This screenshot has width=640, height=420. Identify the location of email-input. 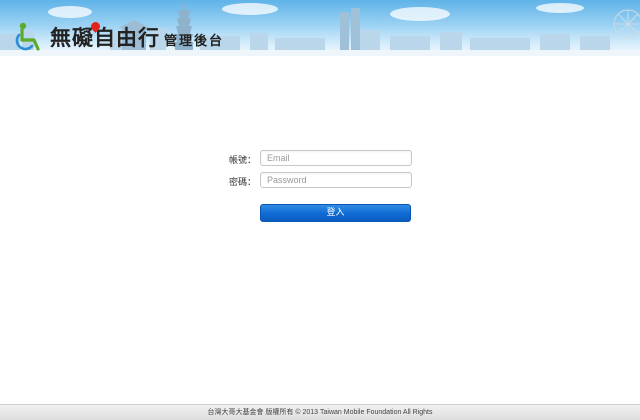
(336, 158).